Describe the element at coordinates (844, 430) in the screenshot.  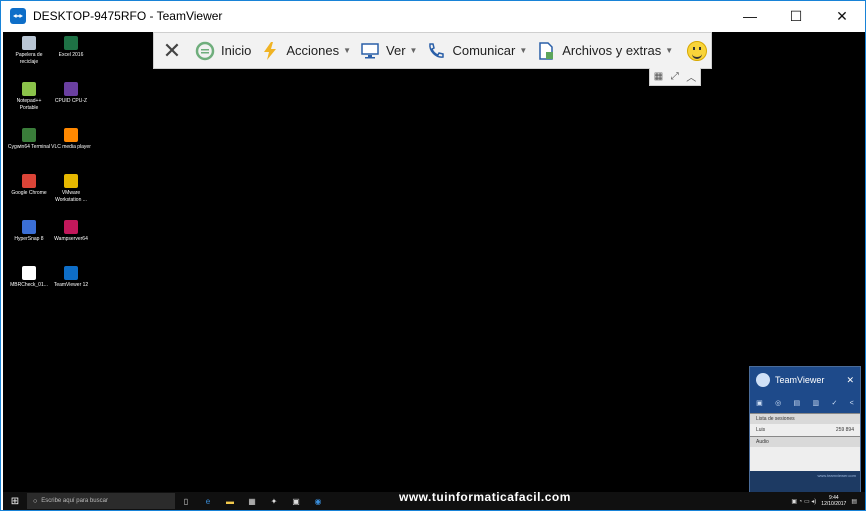
I see `session-id: 259 894` at that location.